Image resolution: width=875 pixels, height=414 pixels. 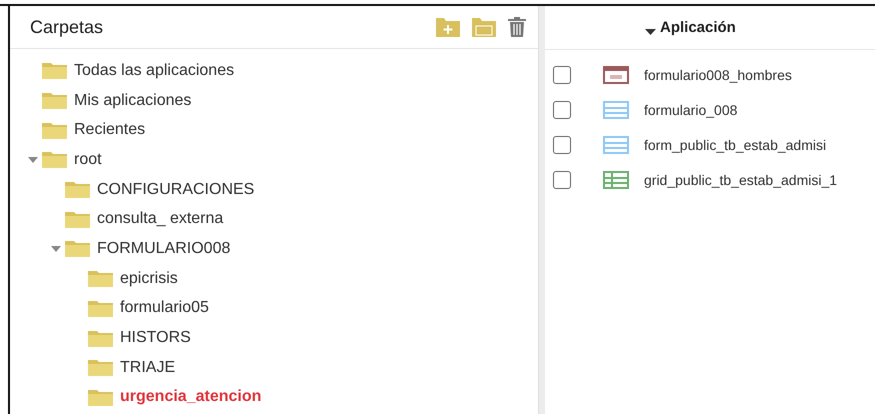 I want to click on application-name: grid_public_tb_estab_admisi_1, so click(x=741, y=180).